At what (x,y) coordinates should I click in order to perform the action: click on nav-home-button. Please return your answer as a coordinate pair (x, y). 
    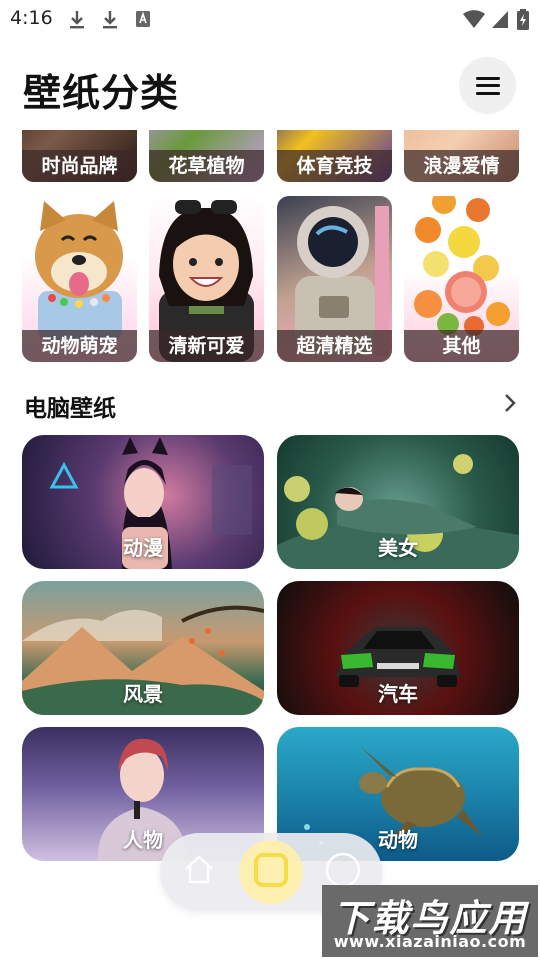
    Looking at the image, I should click on (199, 872).